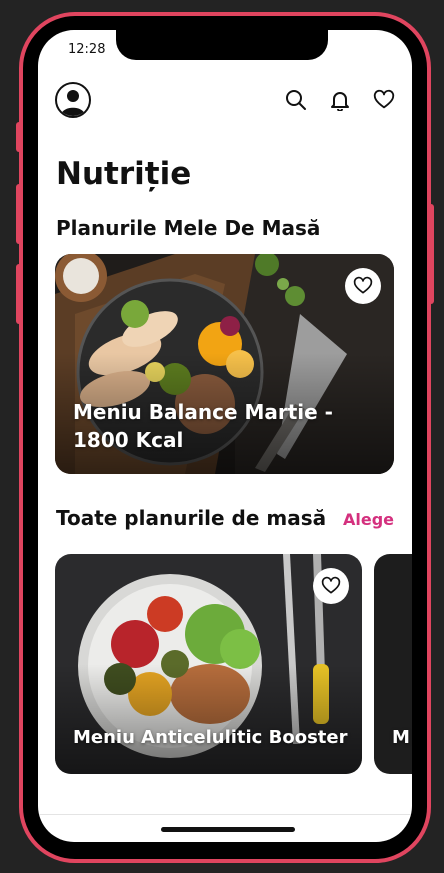 The image size is (444, 873). Describe the element at coordinates (203, 426) in the screenshot. I see `meal-plan-card-title: Meniu Balance Martie - 1800 Kcal` at that location.